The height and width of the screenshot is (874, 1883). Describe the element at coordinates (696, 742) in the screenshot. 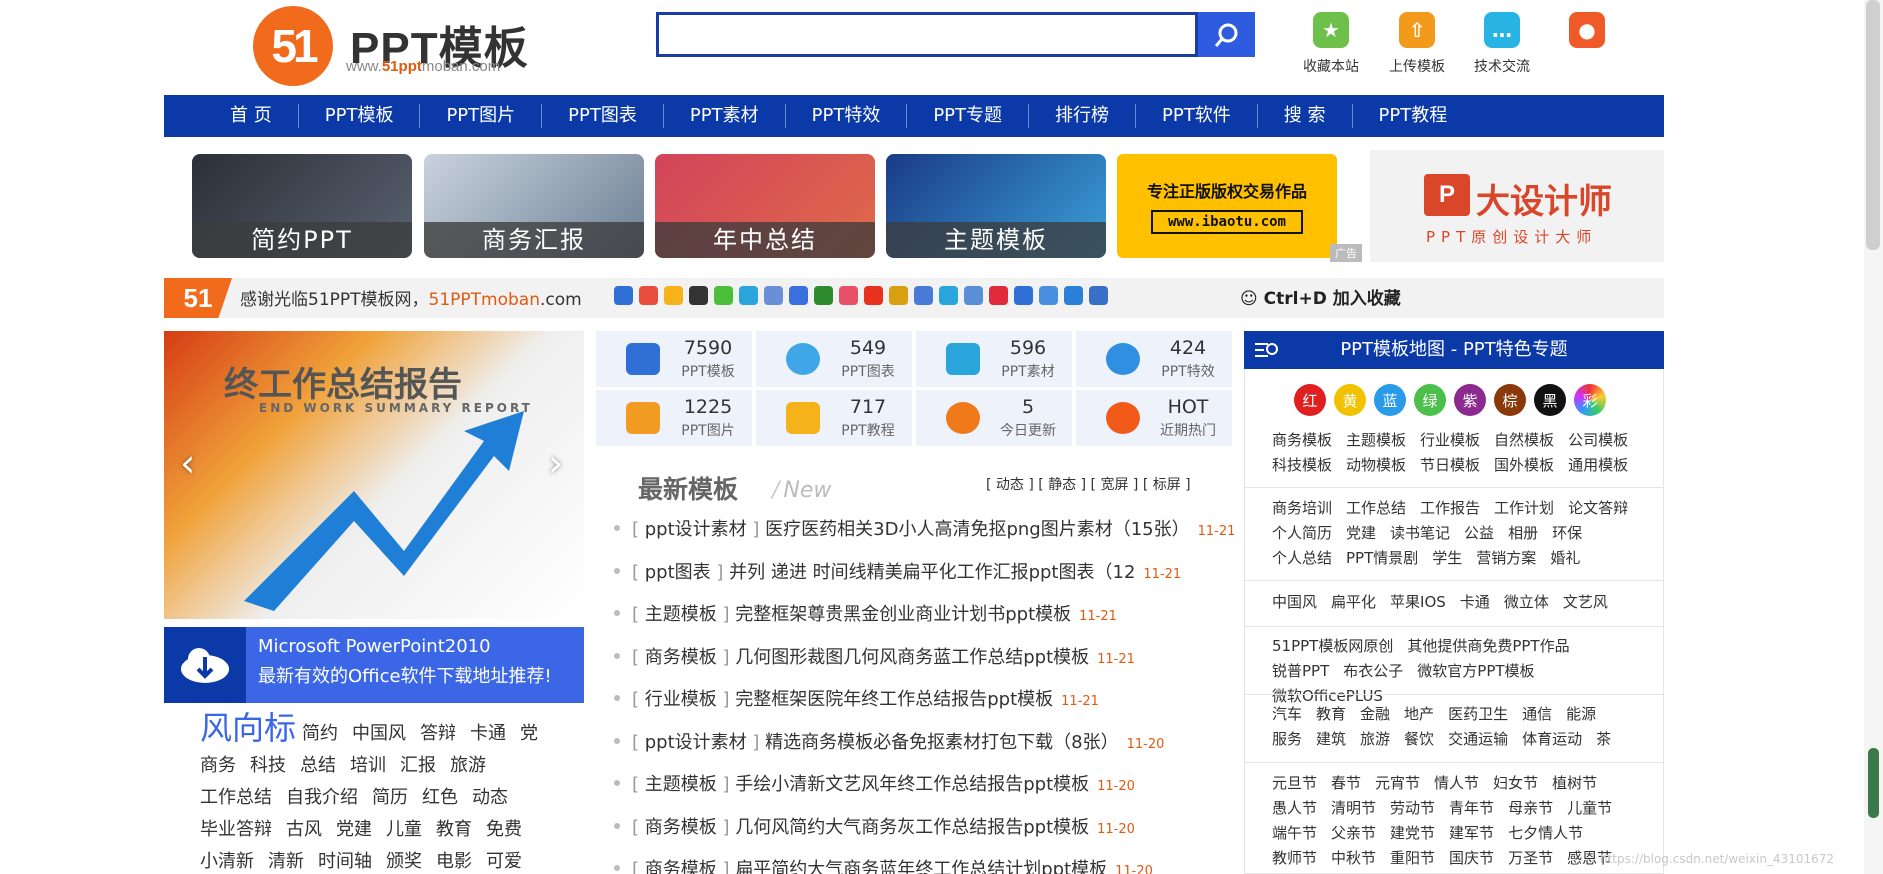

I see `item-category: ppt设计素材` at that location.